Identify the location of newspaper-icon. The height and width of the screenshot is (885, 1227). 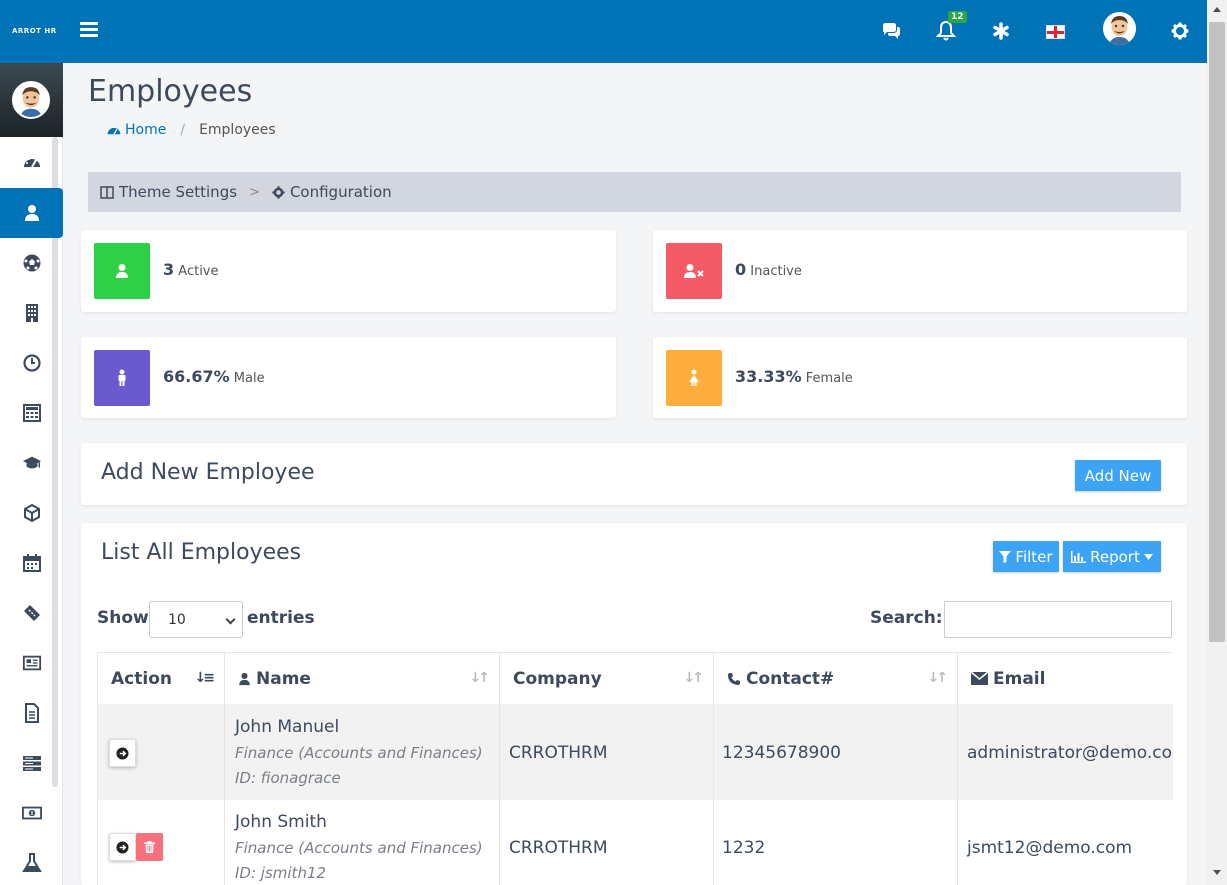
(31, 663).